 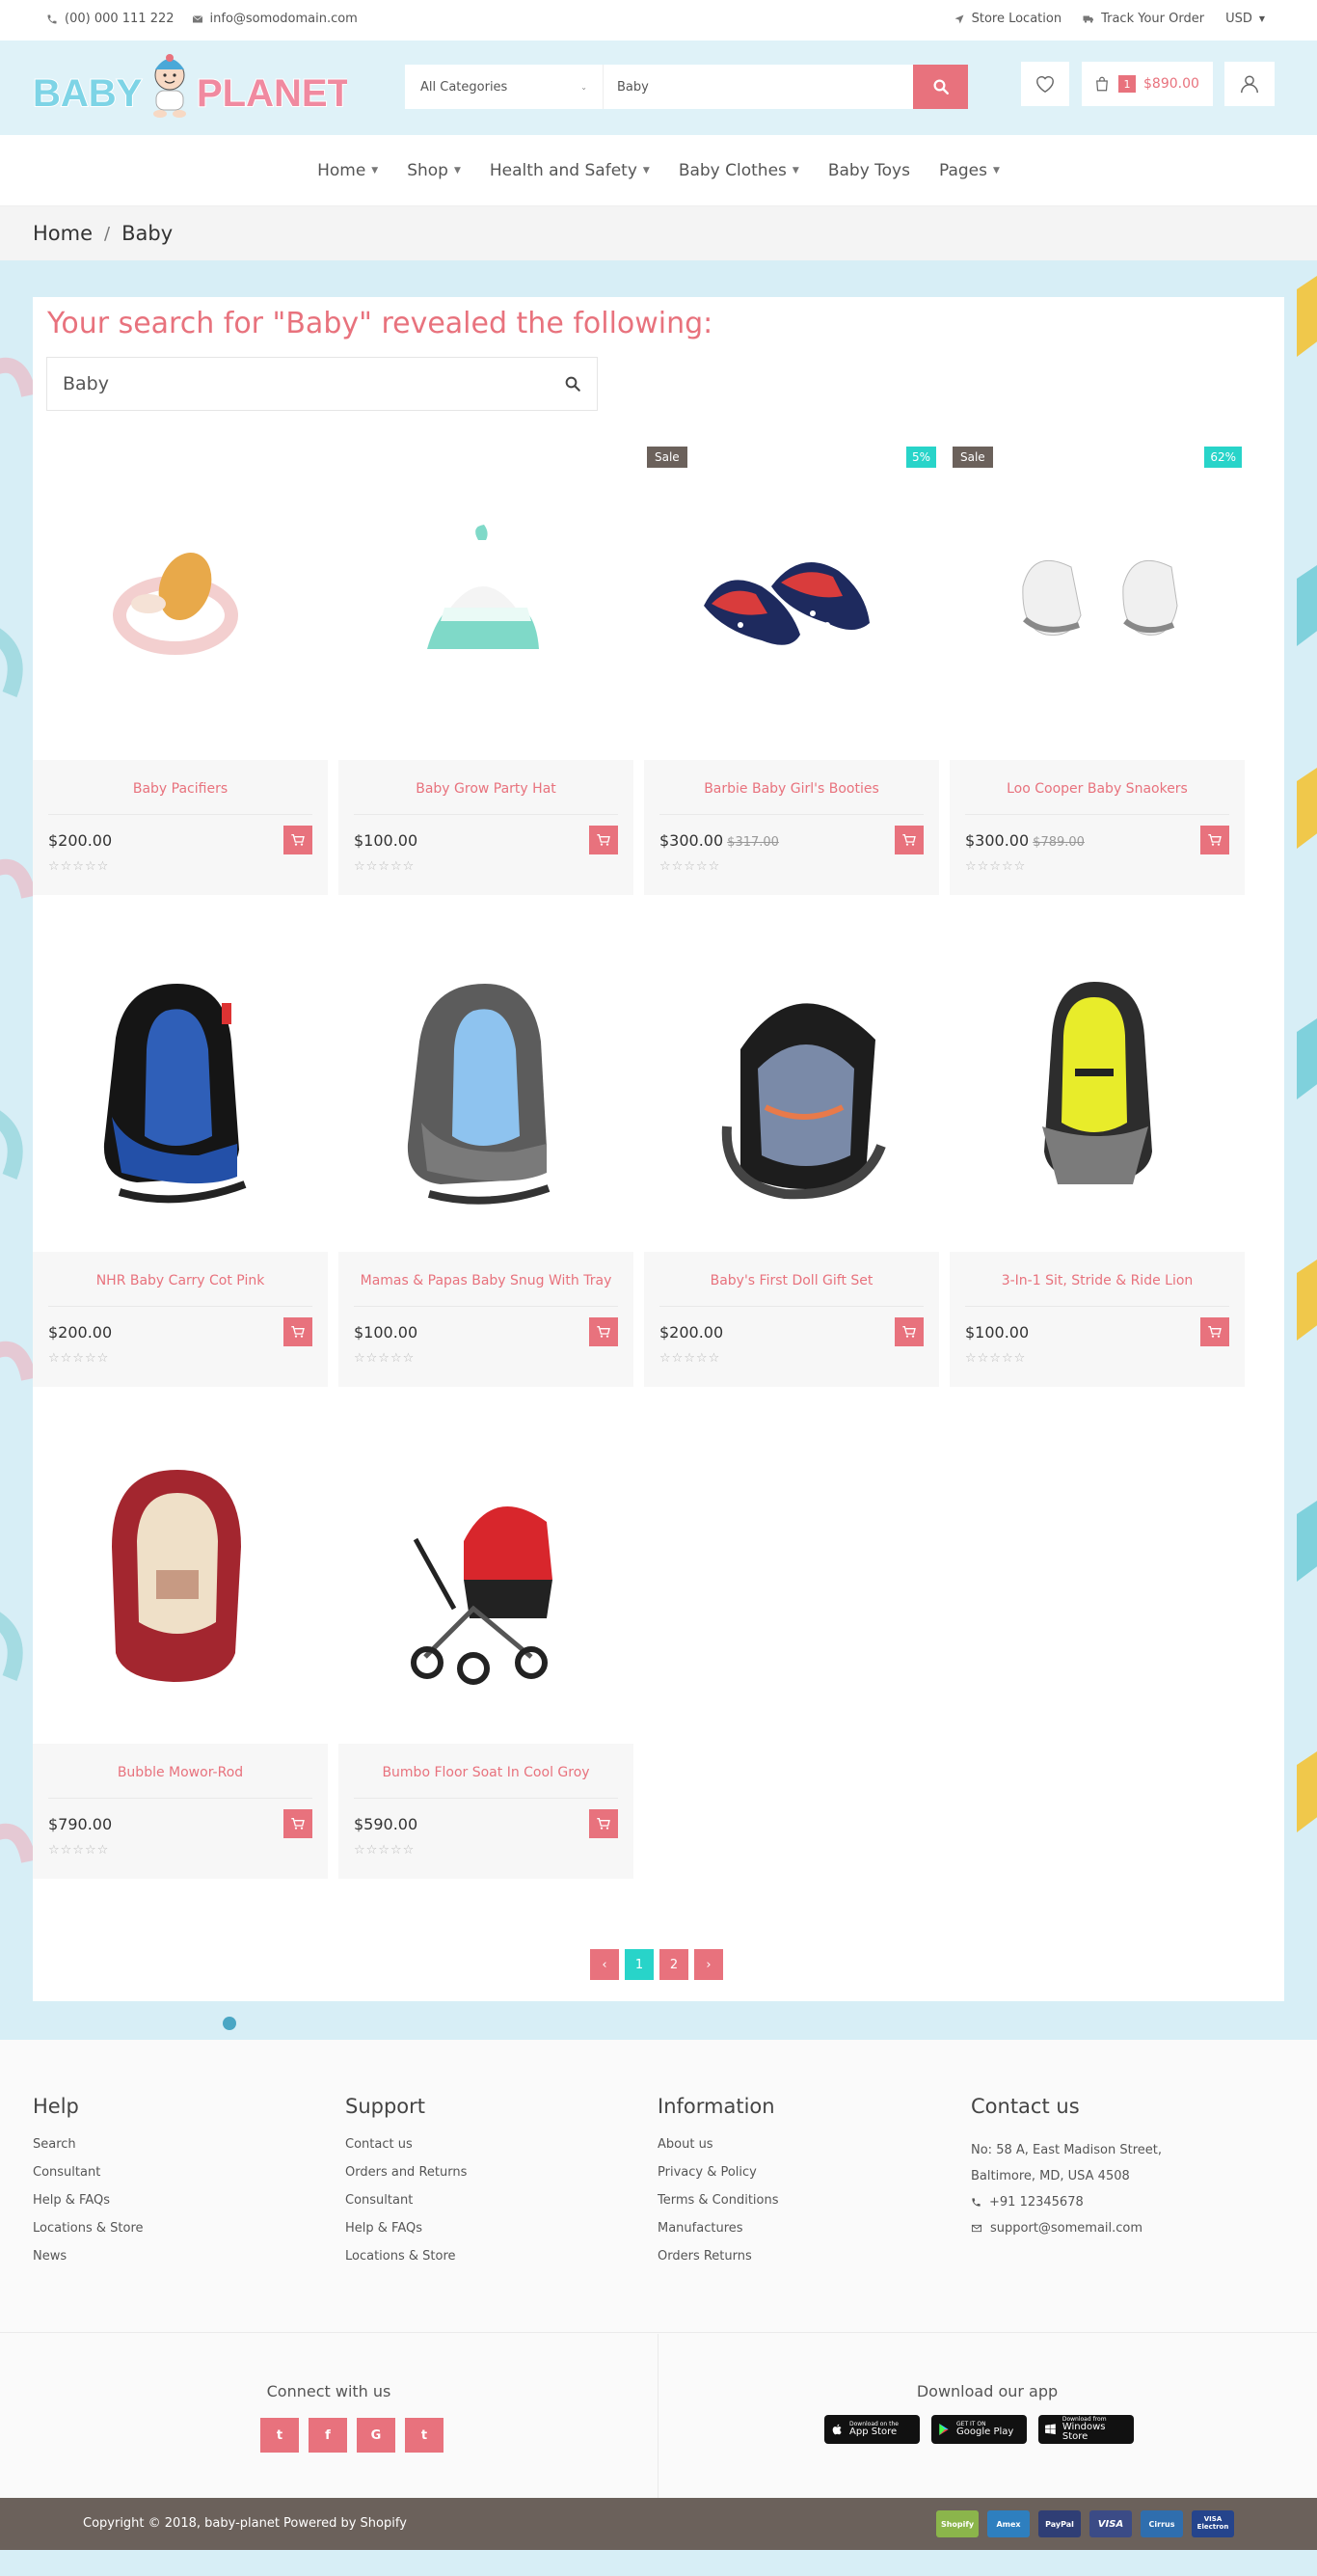 I want to click on product-name: Bumbo Floor Soat In Cool Groy, so click(x=485, y=1772).